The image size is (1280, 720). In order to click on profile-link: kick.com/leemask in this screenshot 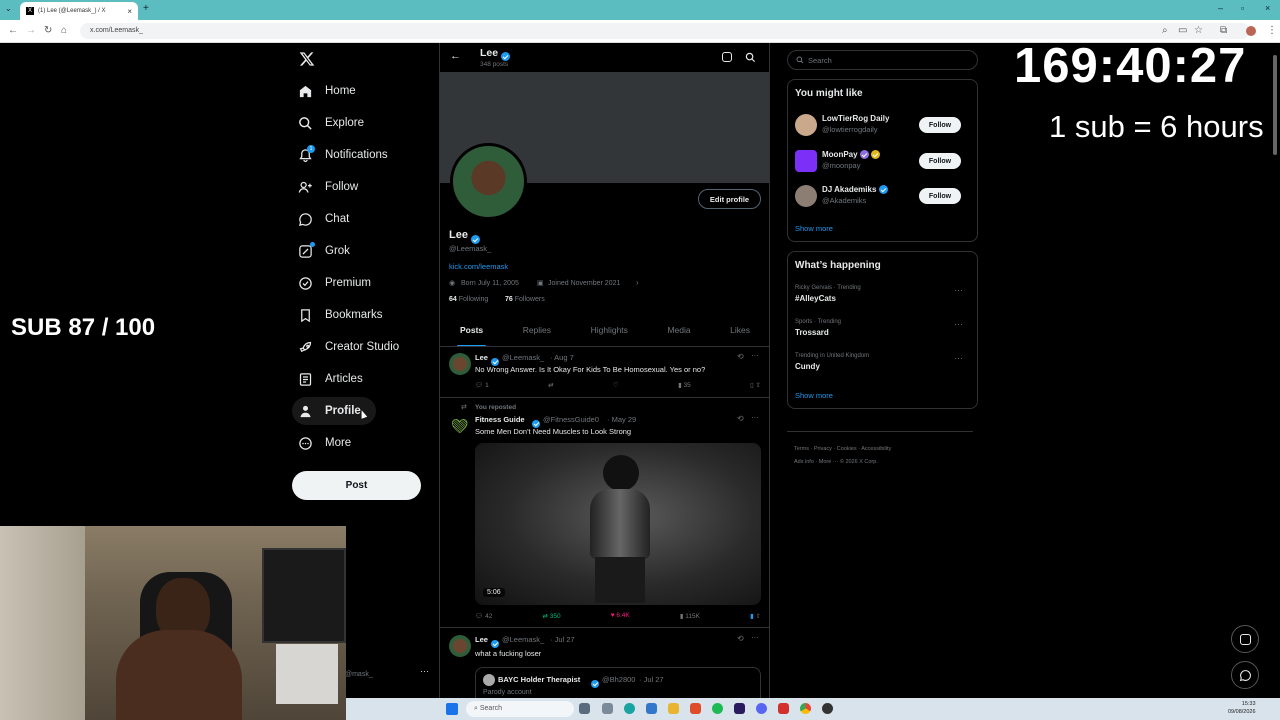, I will do `click(478, 266)`.